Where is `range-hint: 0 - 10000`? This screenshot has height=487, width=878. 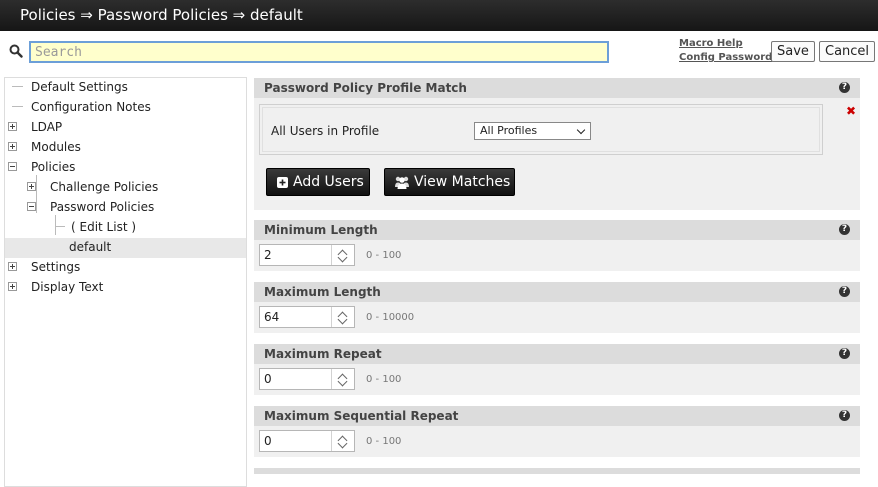
range-hint: 0 - 10000 is located at coordinates (390, 317).